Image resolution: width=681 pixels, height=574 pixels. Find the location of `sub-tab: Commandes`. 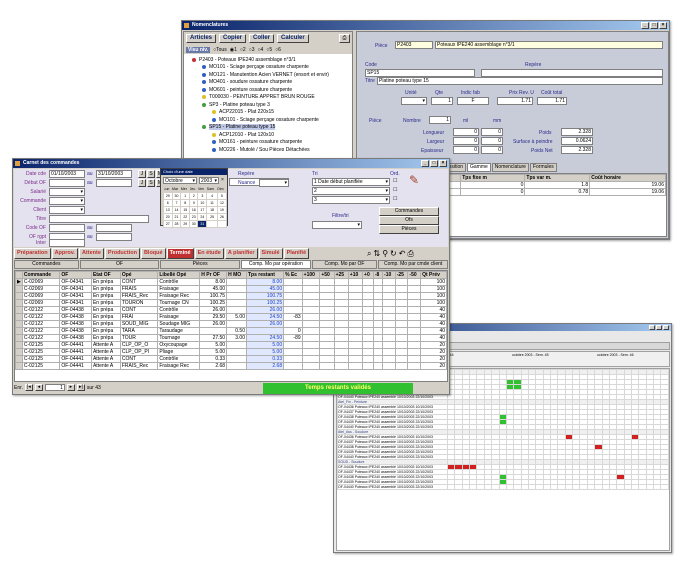

sub-tab: Commandes is located at coordinates (46, 264).